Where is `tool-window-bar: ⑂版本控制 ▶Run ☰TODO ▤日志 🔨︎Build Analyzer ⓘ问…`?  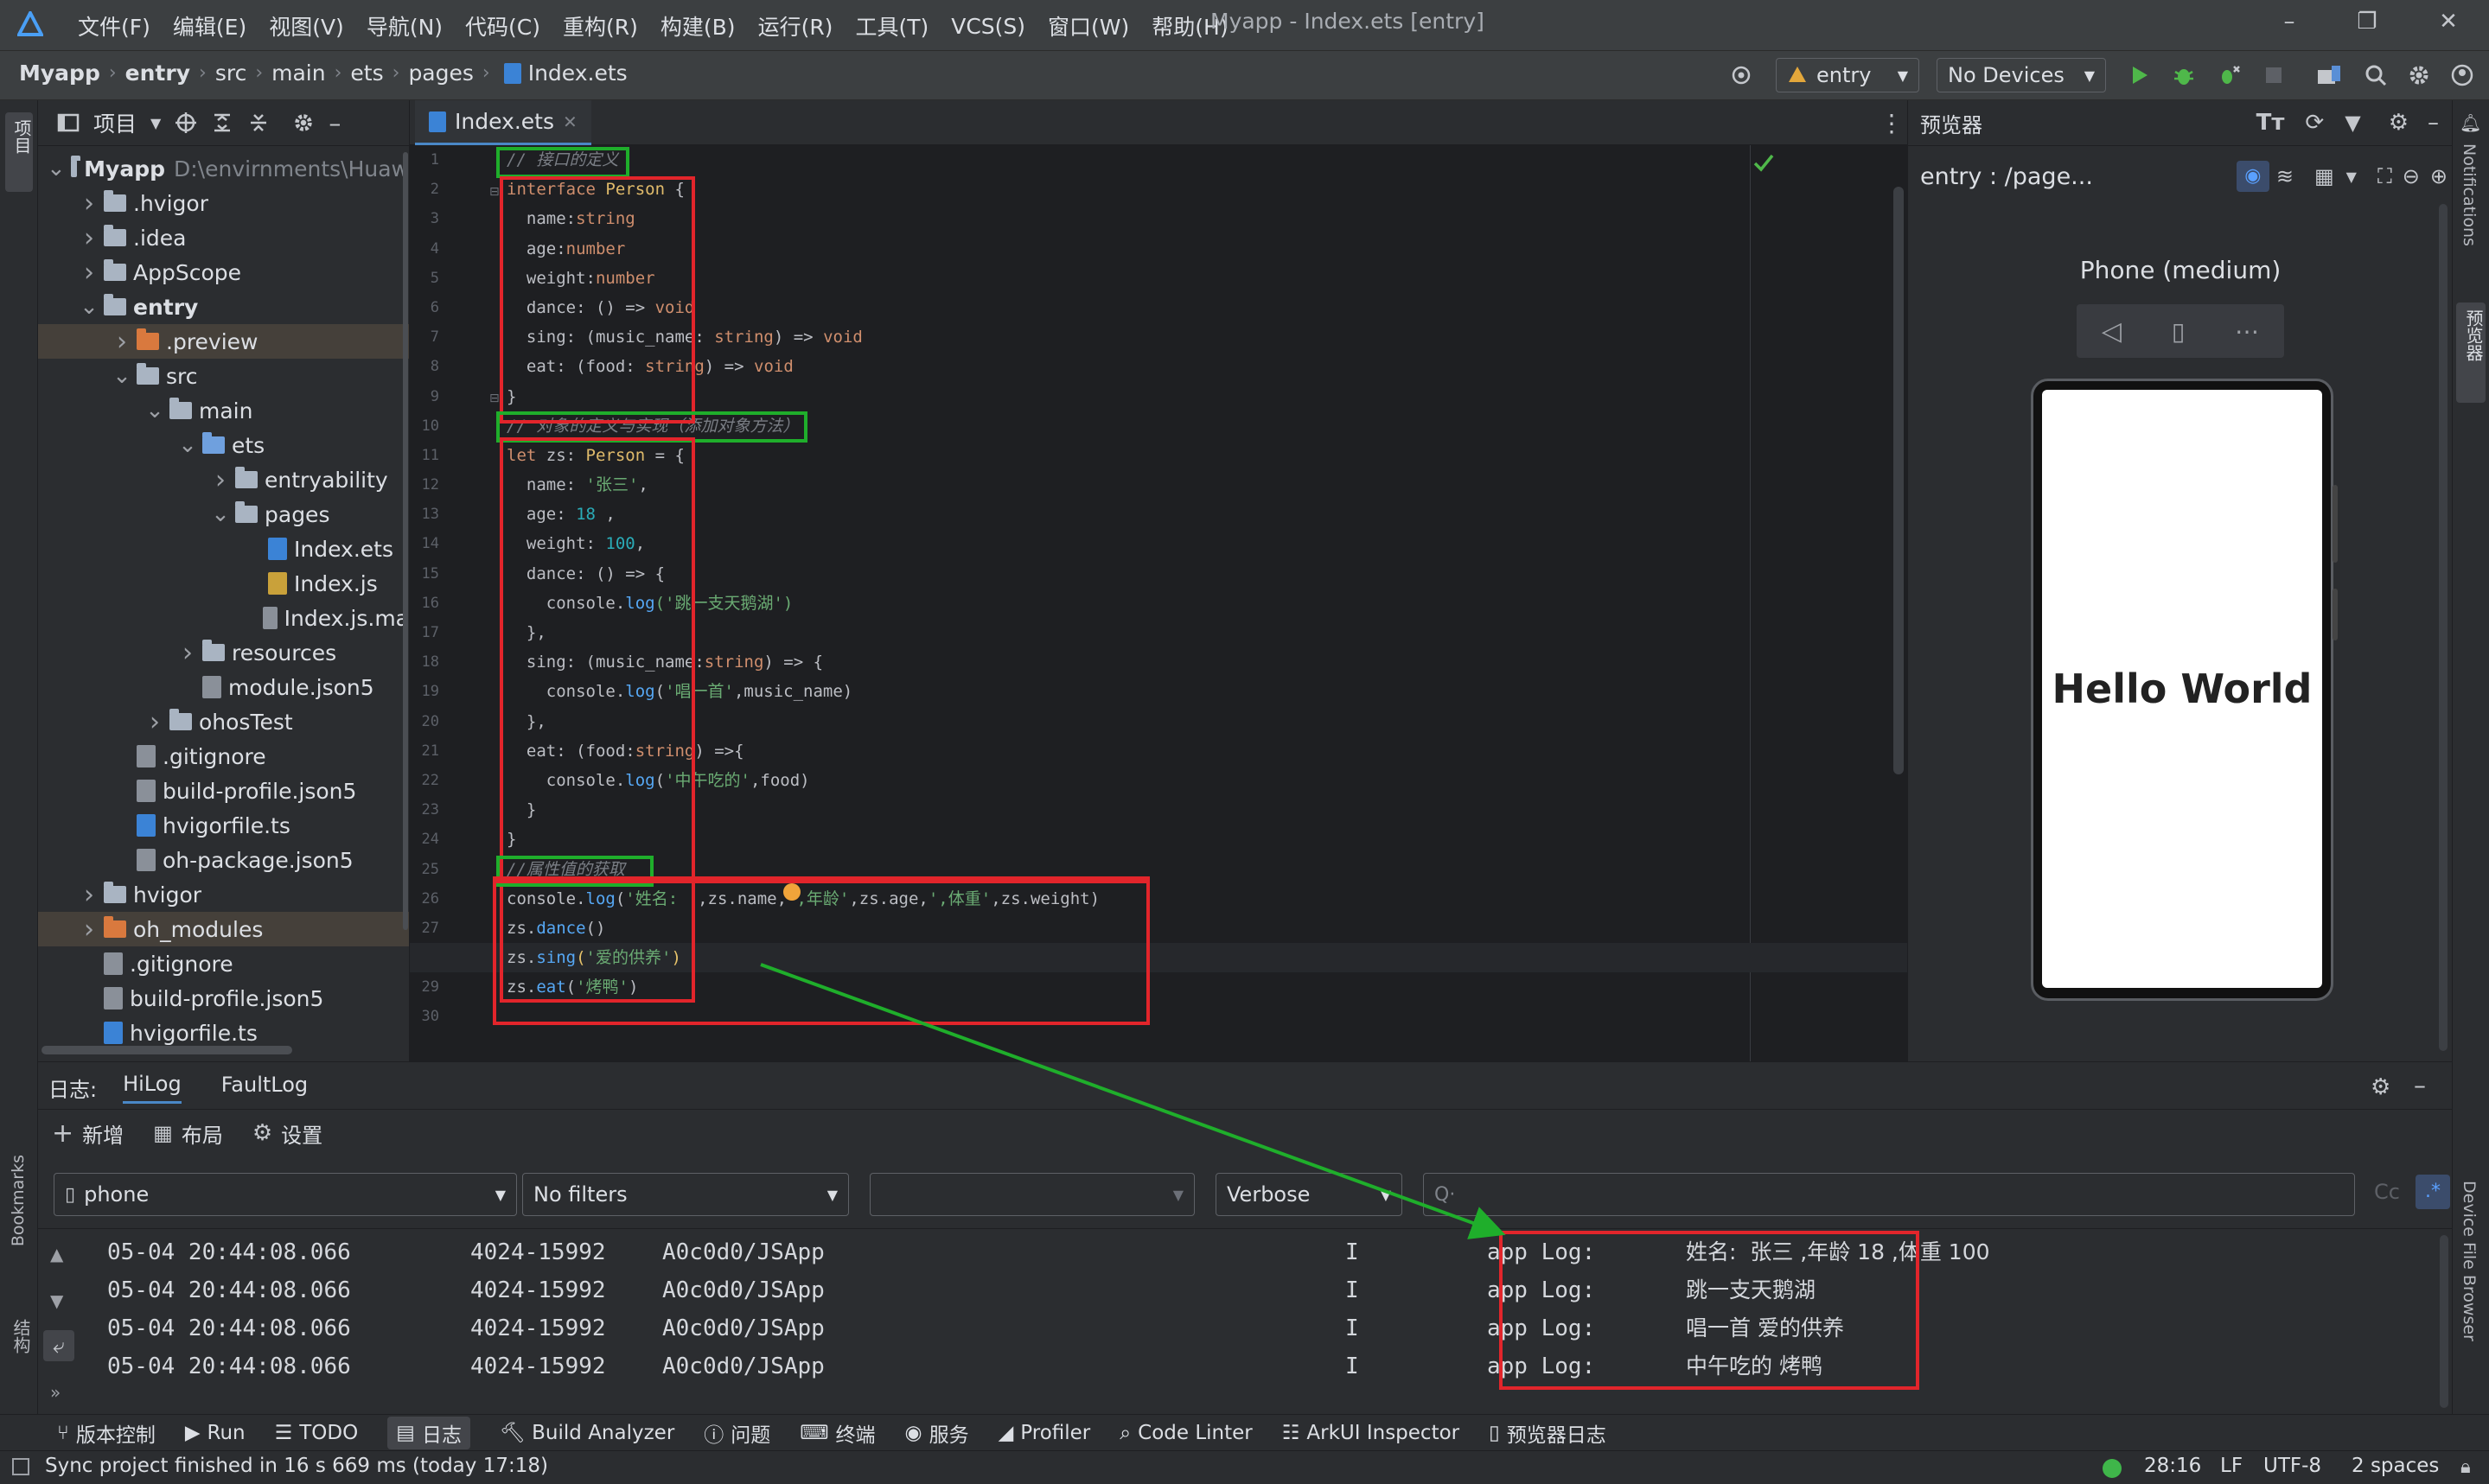 tool-window-bar: ⑂版本控制 ▶Run ☰TODO ▤日志 🔨︎Build Analyzer ⓘ问… is located at coordinates (1244, 1432).